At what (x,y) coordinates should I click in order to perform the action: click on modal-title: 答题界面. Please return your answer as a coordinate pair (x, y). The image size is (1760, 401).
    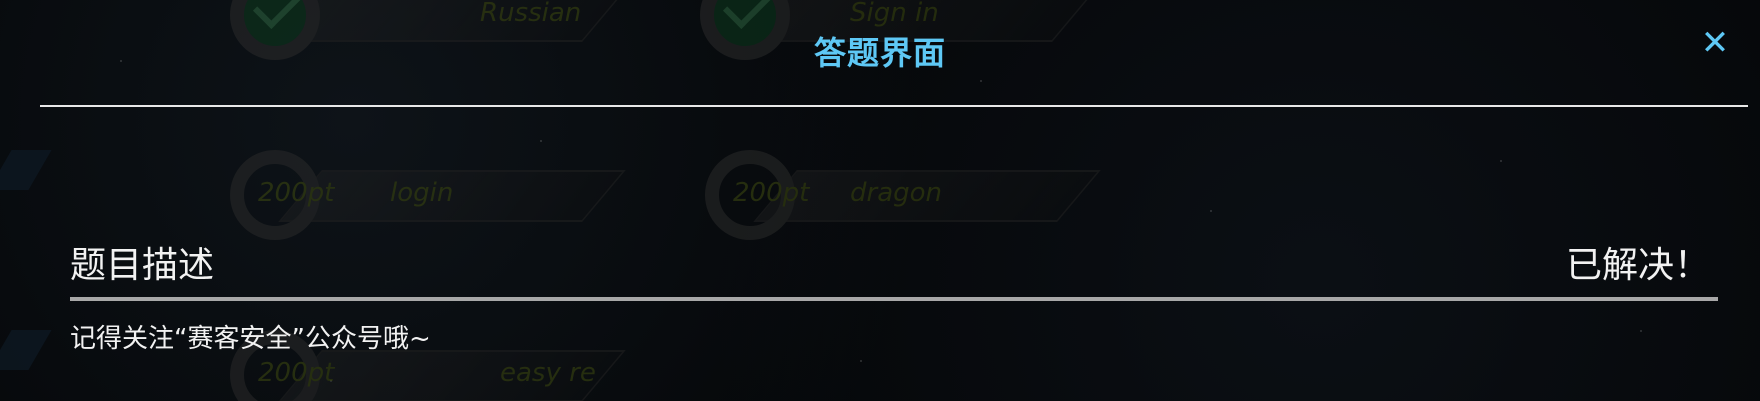
    Looking at the image, I should click on (879, 53).